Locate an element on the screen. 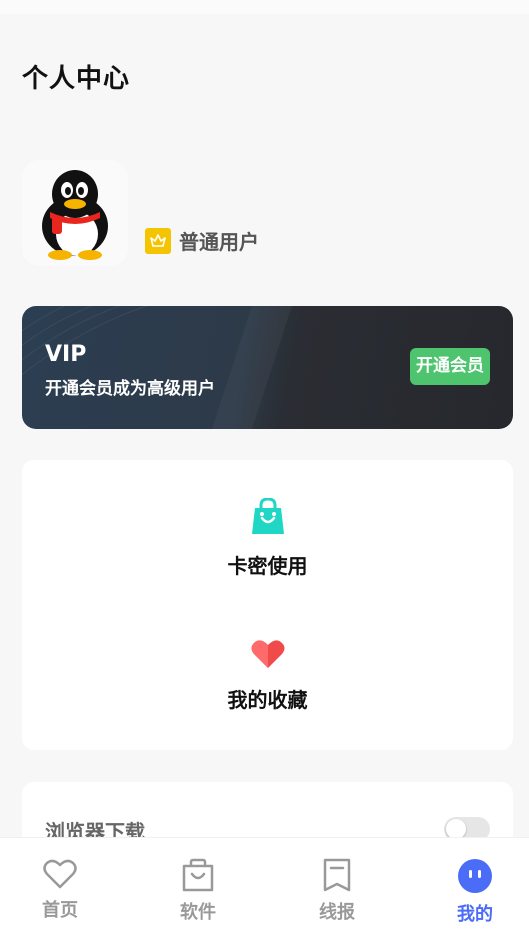 This screenshot has width=529, height=935. bookmark-outline-icon is located at coordinates (337, 875).